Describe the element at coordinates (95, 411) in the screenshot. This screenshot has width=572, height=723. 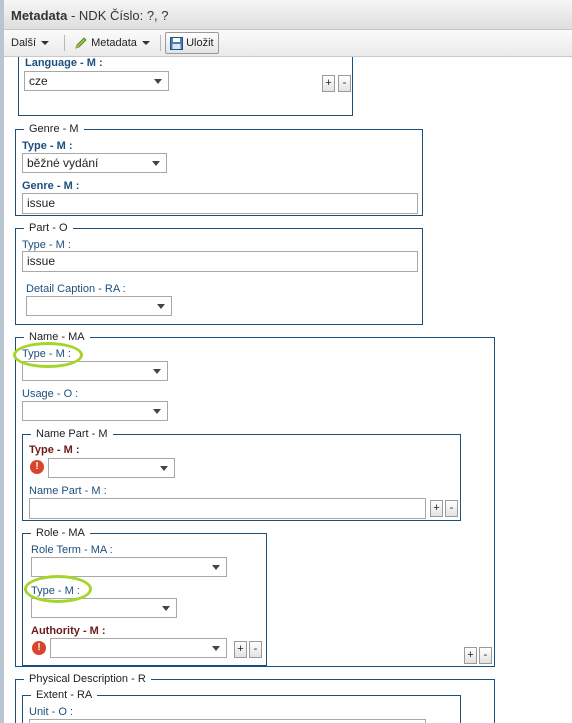
I see `usage-select` at that location.